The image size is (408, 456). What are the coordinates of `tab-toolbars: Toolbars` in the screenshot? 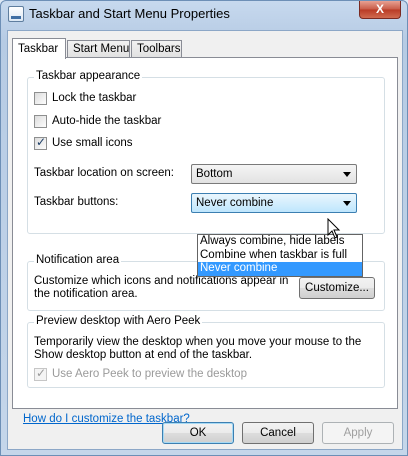 It's located at (156, 49).